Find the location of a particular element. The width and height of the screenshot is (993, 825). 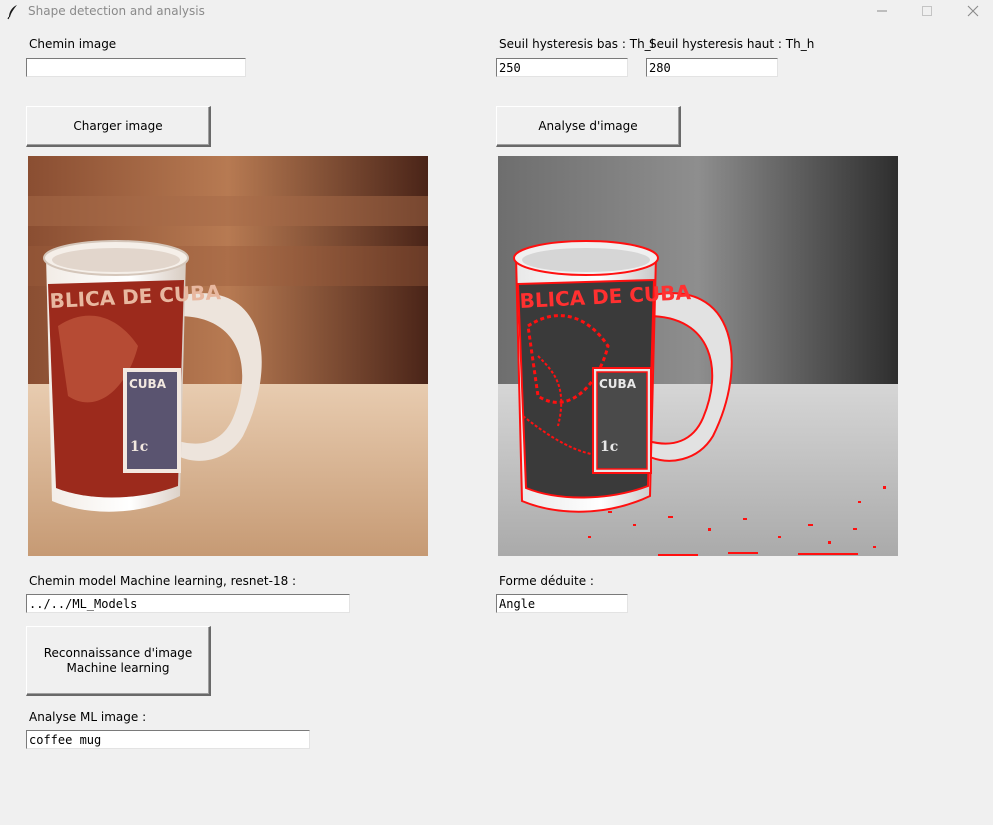

threshold-low-input is located at coordinates (562, 67).